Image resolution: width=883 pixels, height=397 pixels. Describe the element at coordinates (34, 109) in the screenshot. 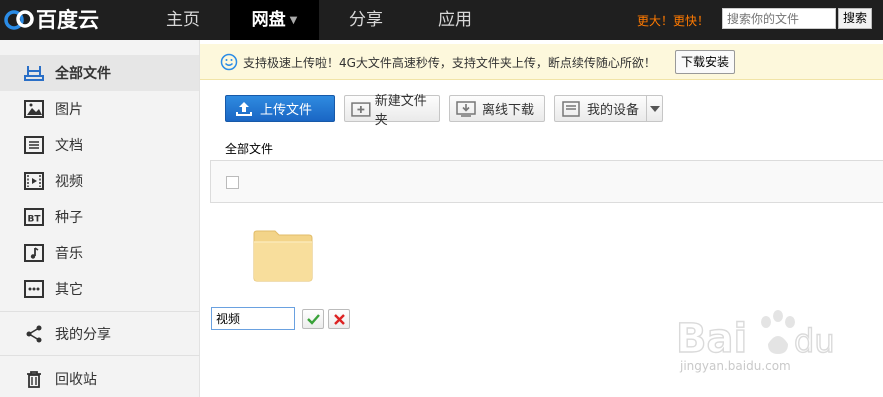

I see `image-icon` at that location.